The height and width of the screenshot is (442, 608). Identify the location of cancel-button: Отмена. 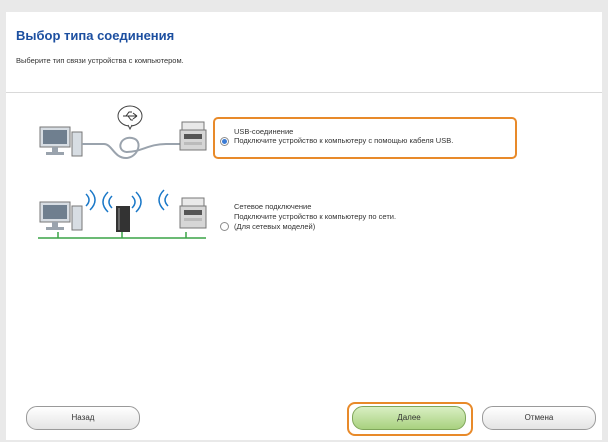
(539, 418).